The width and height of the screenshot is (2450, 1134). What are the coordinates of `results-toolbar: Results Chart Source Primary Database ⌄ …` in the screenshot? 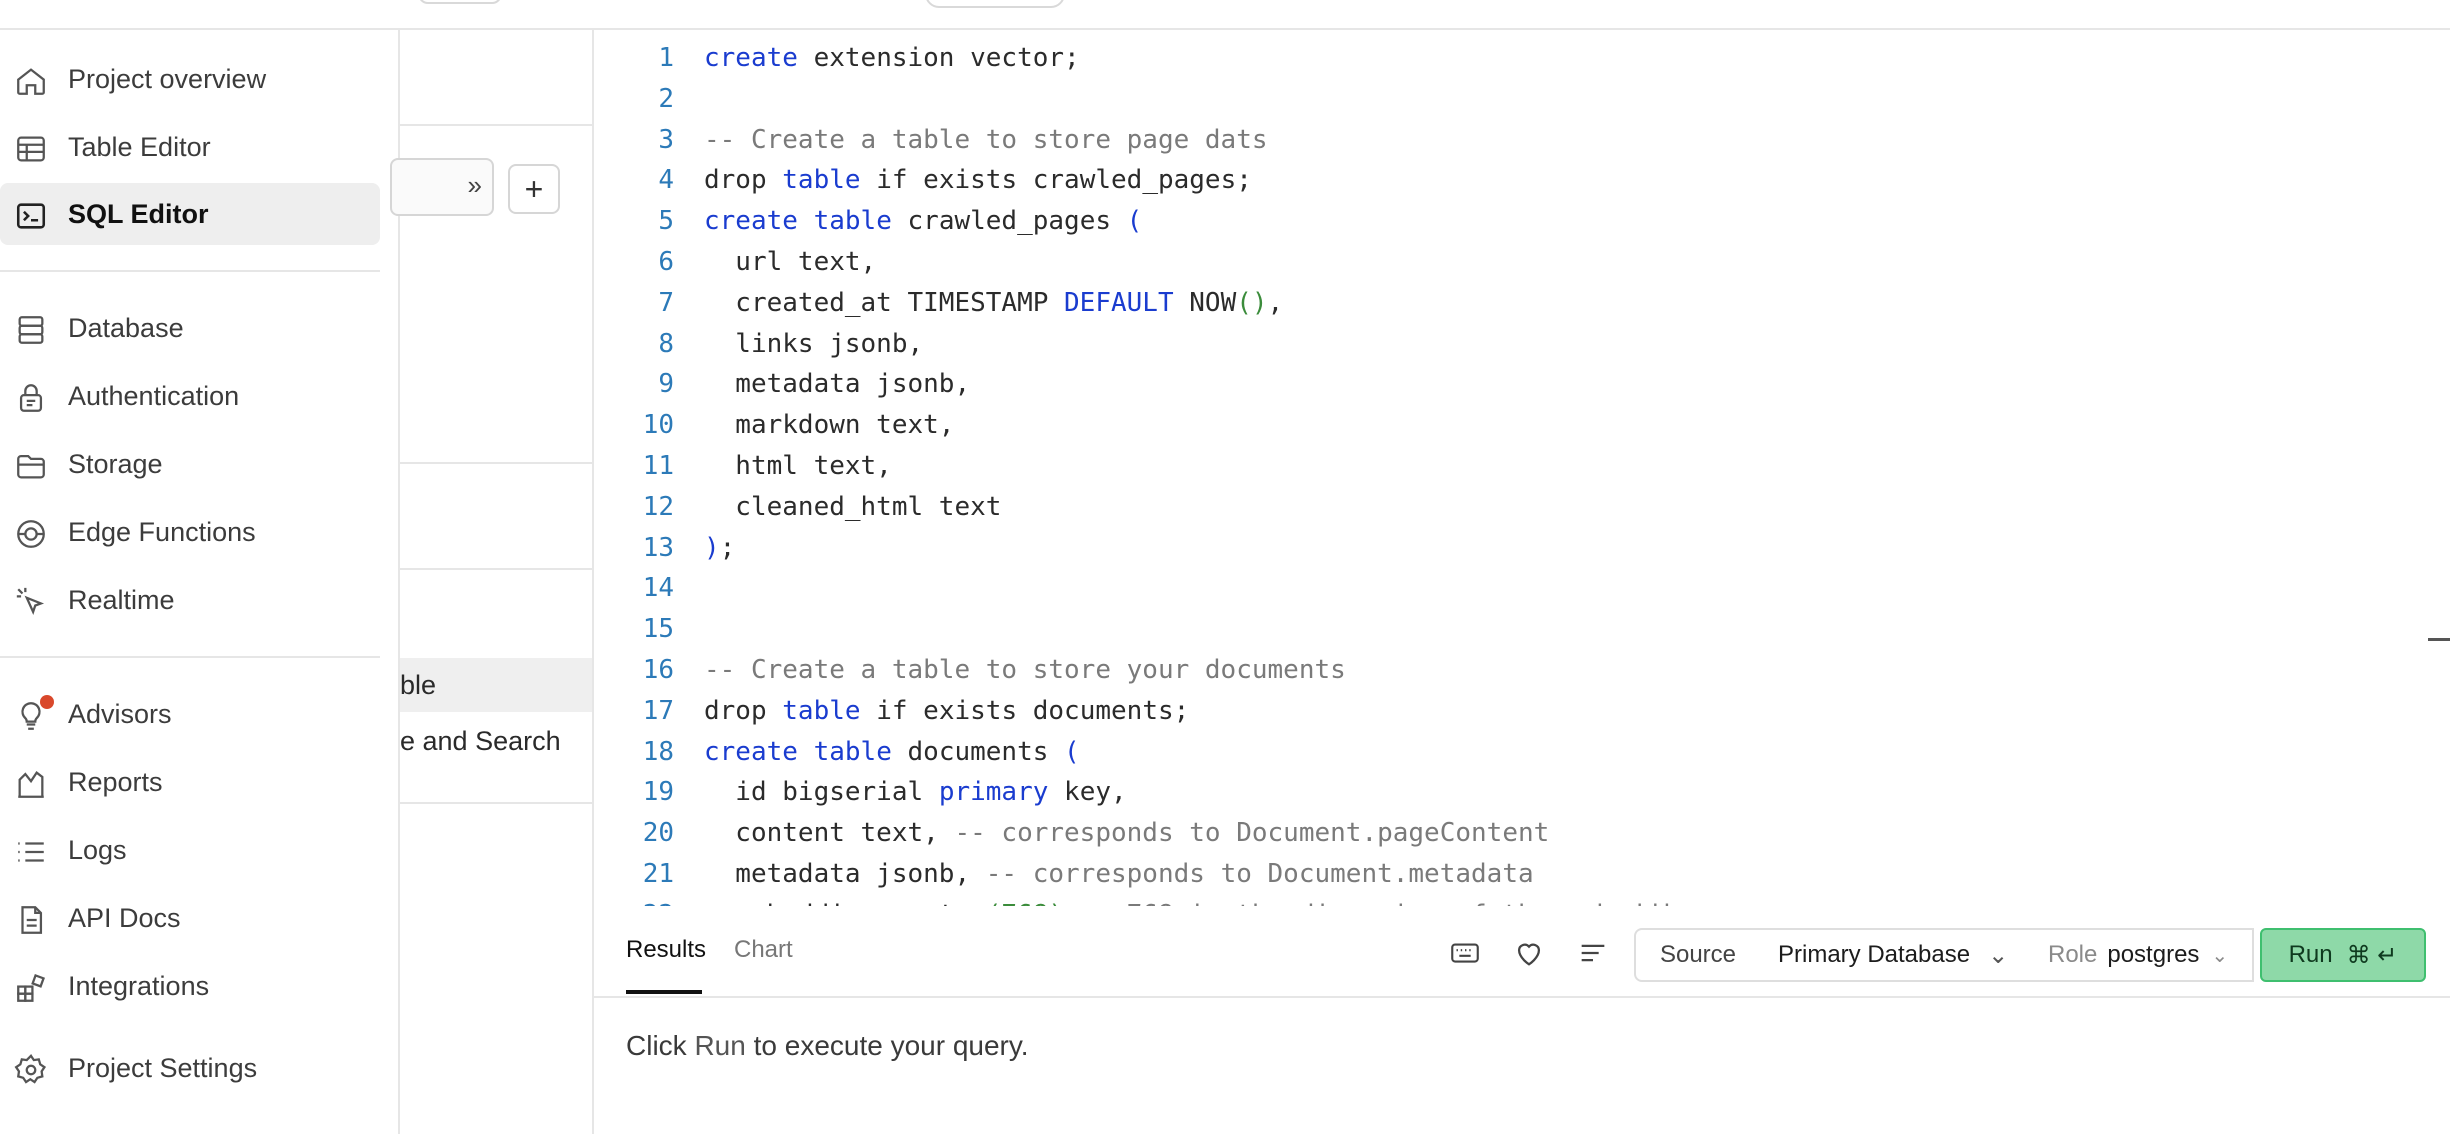 It's located at (1522, 952).